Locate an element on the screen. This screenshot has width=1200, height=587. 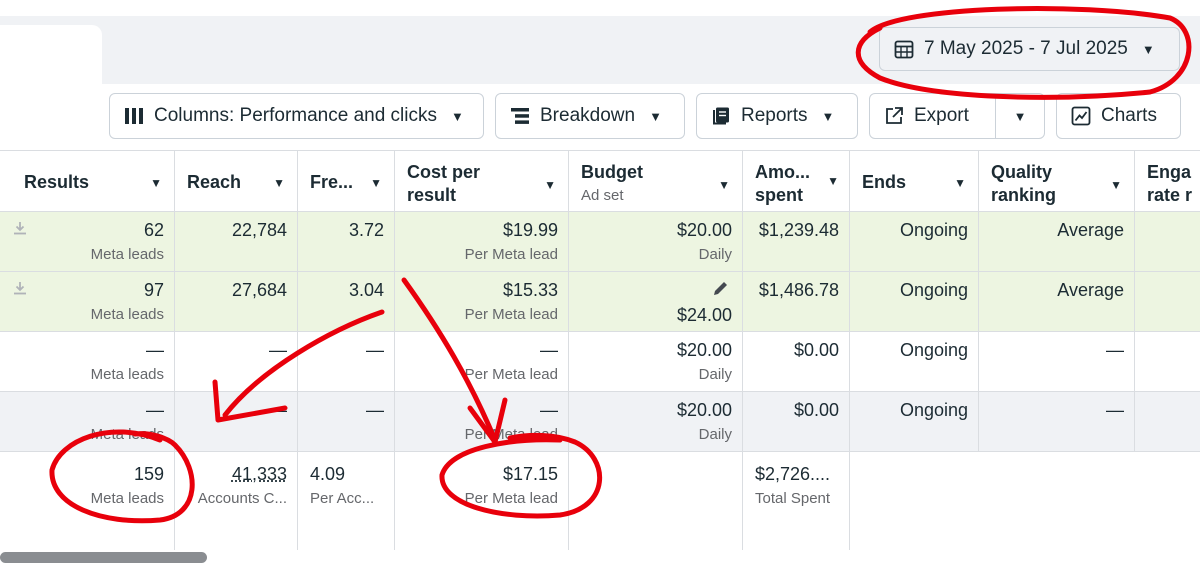
total-amount-spent-unit: Total Spent is located at coordinates (793, 498).